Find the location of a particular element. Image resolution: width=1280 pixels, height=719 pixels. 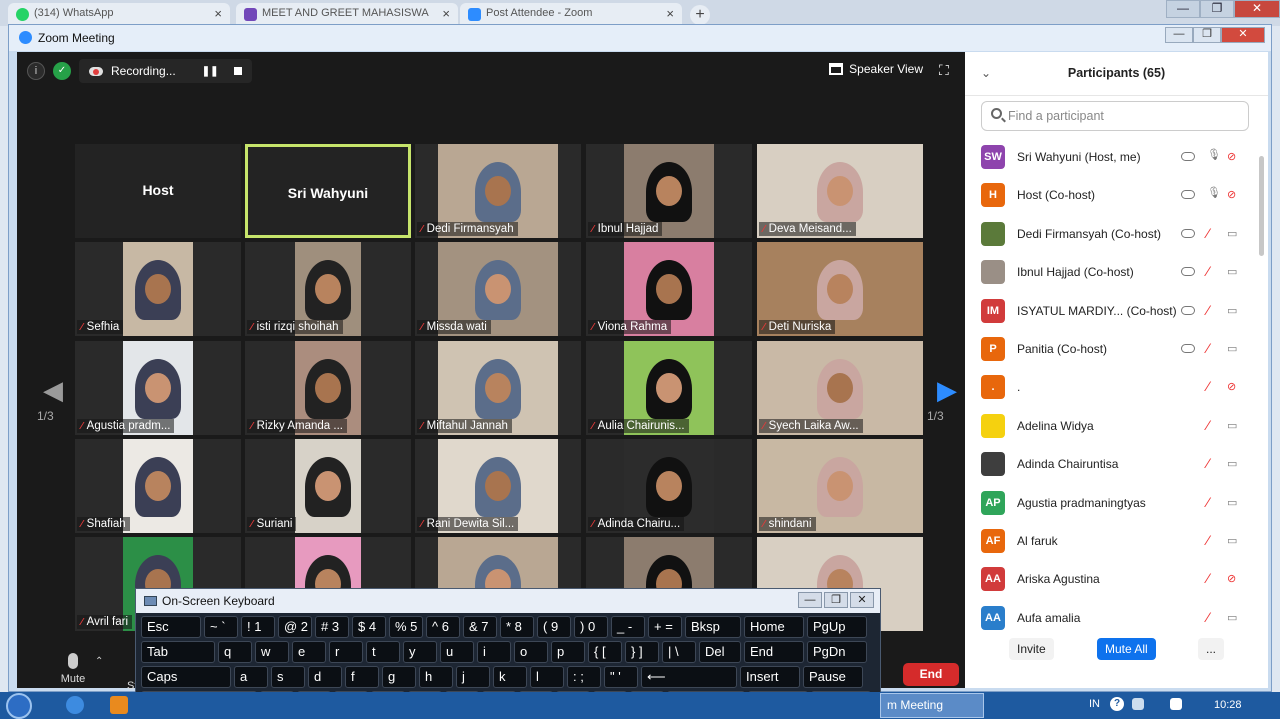

keyboard-key: ( 9 is located at coordinates (554, 627).